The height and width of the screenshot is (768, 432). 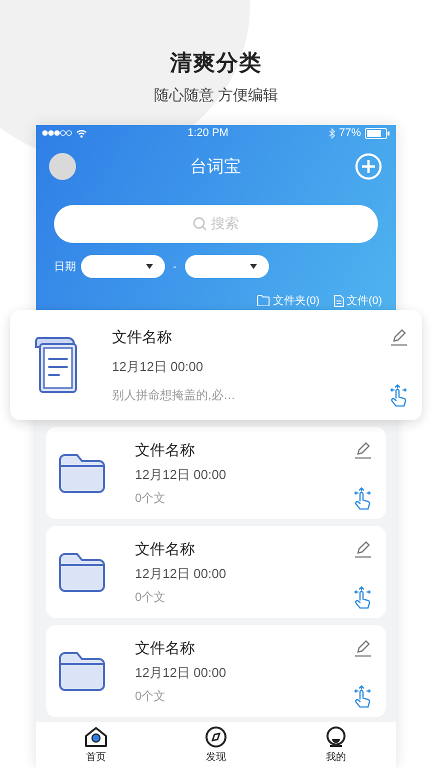 I want to click on add-icon, so click(x=368, y=166).